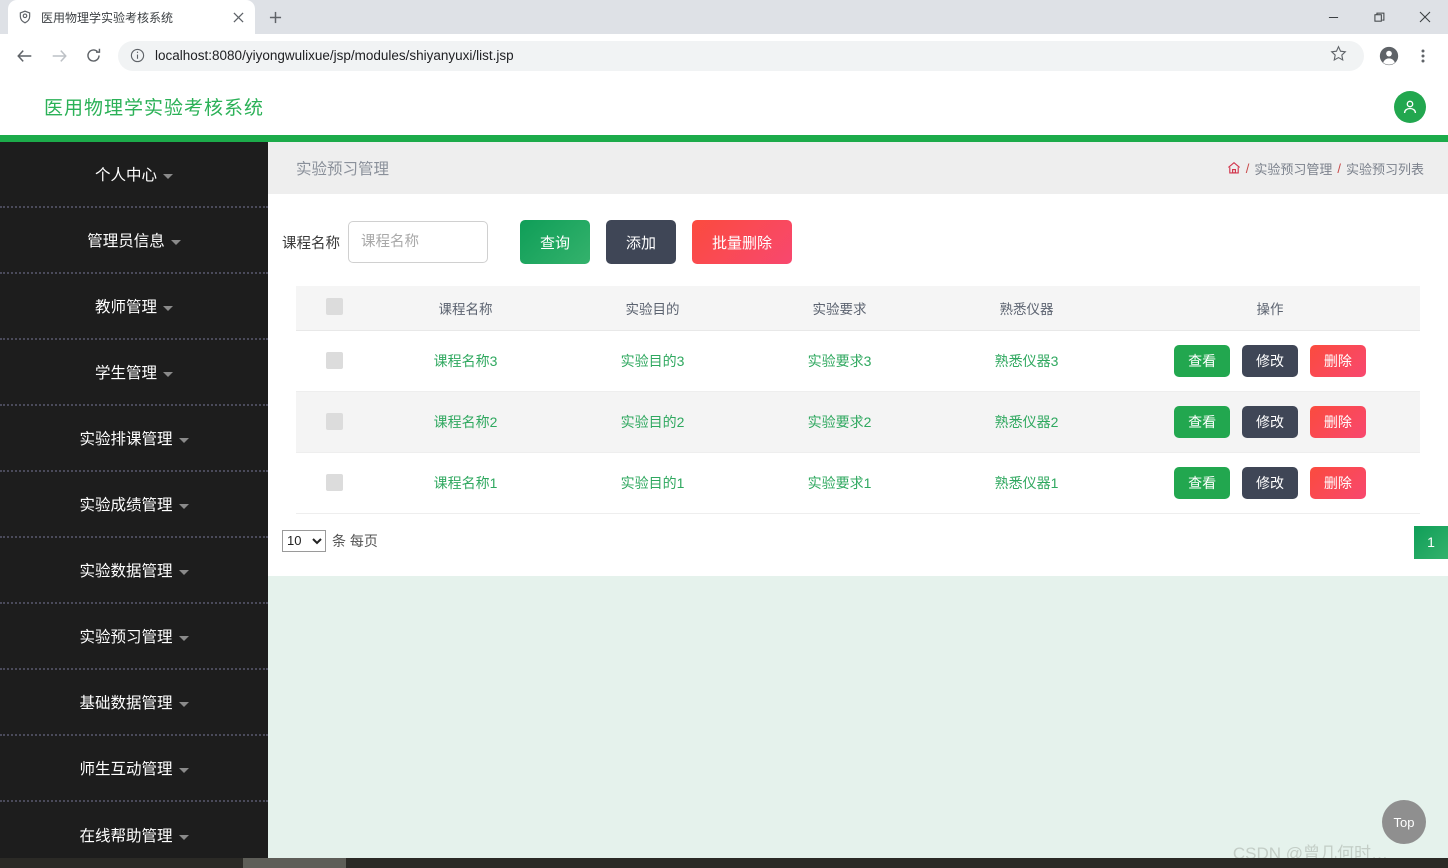 This screenshot has height=868, width=1448. Describe the element at coordinates (465, 422) in the screenshot. I see `cell-course: 课程名称2` at that location.